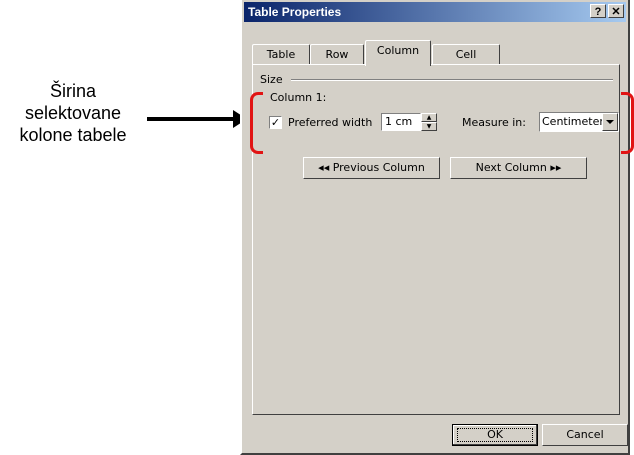 This screenshot has height=455, width=634. Describe the element at coordinates (429, 117) in the screenshot. I see `spin-up-icon: ▲` at that location.